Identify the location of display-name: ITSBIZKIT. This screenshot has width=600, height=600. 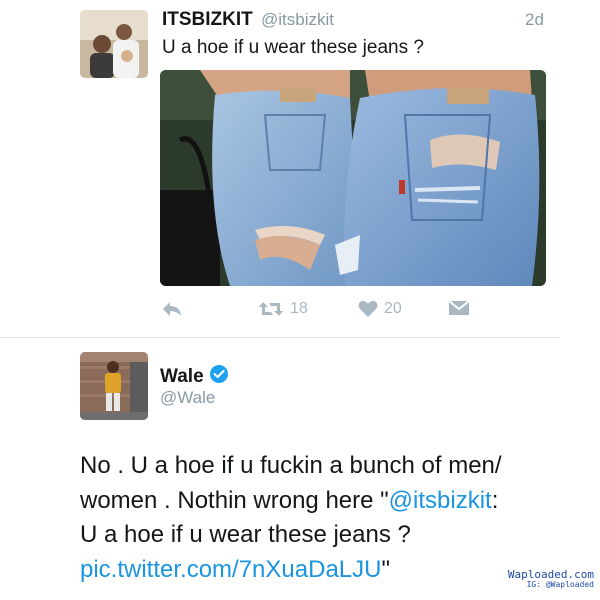
(207, 20).